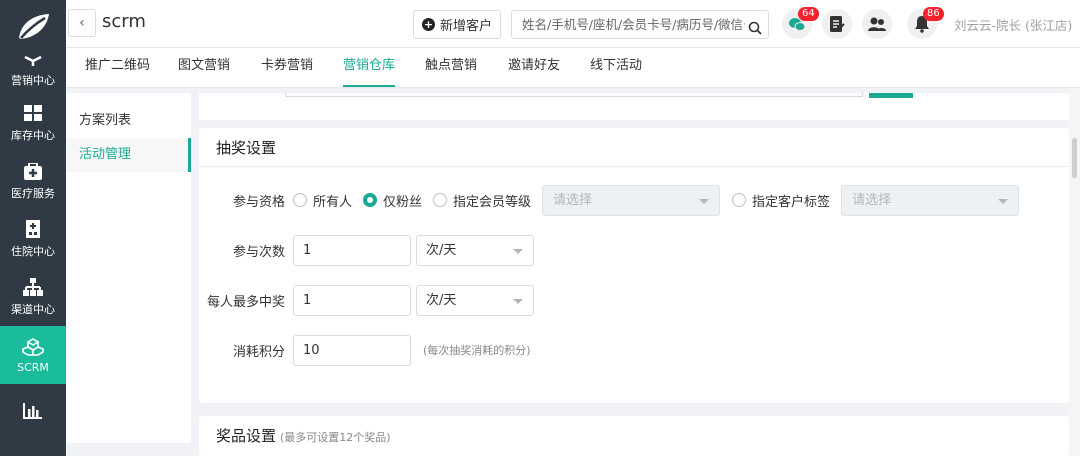 The width and height of the screenshot is (1080, 456). I want to click on content-scrollbar, so click(1074, 272).